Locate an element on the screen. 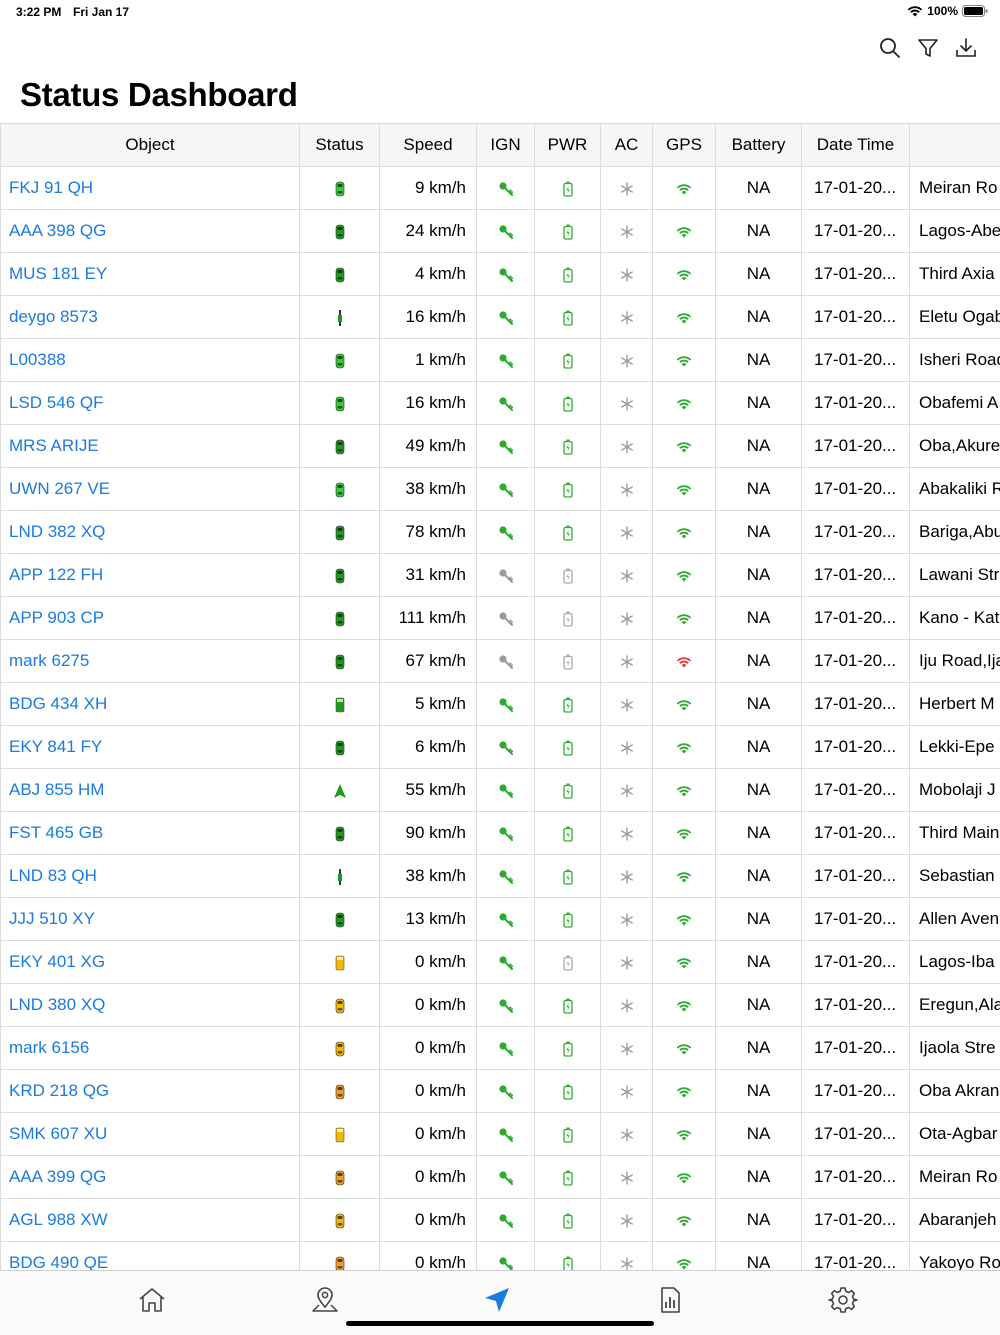 The width and height of the screenshot is (1000, 1335). vehicle-link: mark 6275 is located at coordinates (150, 661).